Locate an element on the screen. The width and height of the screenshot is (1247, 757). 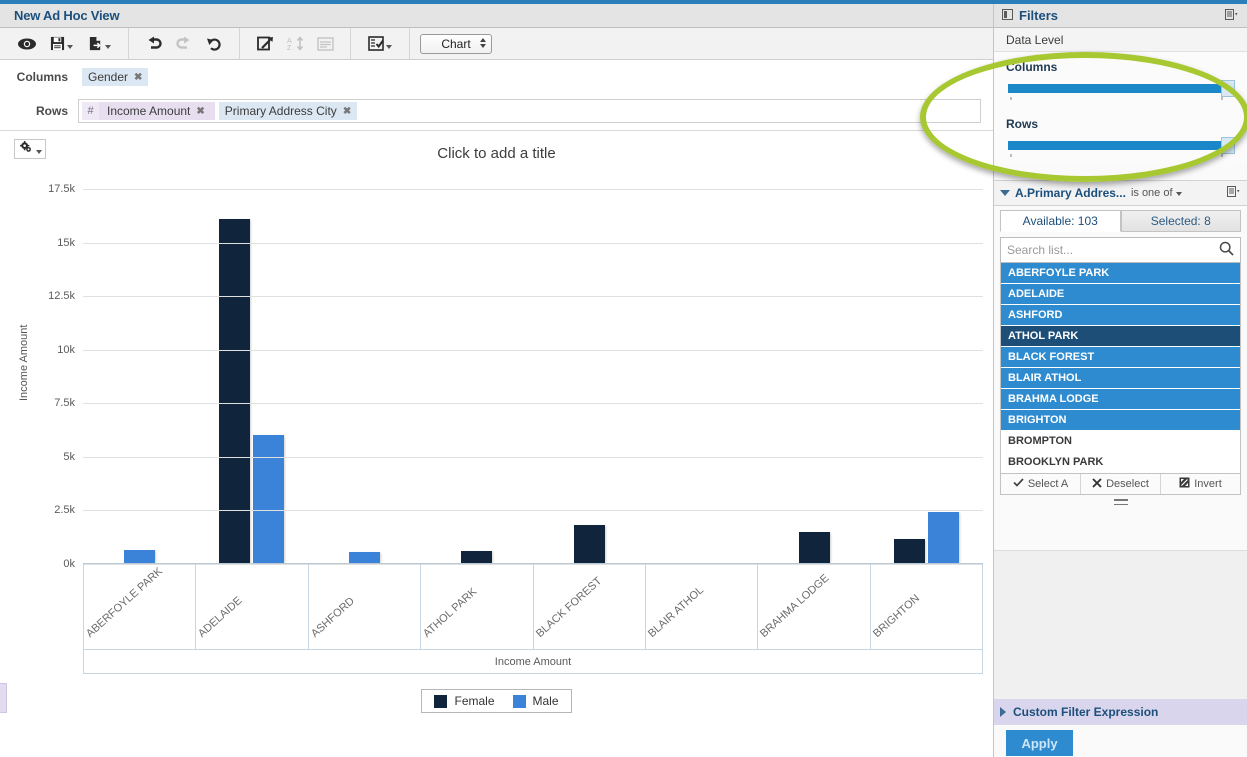
rows-slider is located at coordinates (1120, 145).